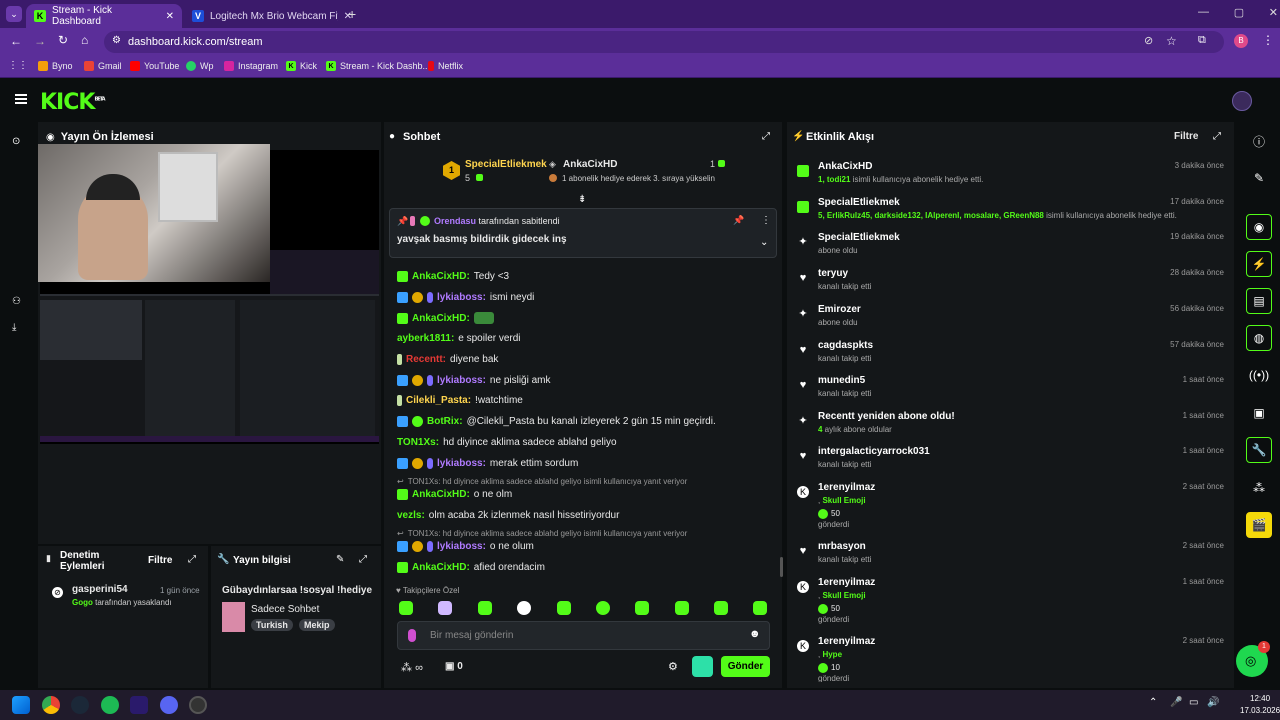 Image resolution: width=1280 pixels, height=720 pixels. Describe the element at coordinates (272, 16) in the screenshot. I see `tab-logitech: V Logitech Mx Brio Webcam Fiyat… ✕` at that location.